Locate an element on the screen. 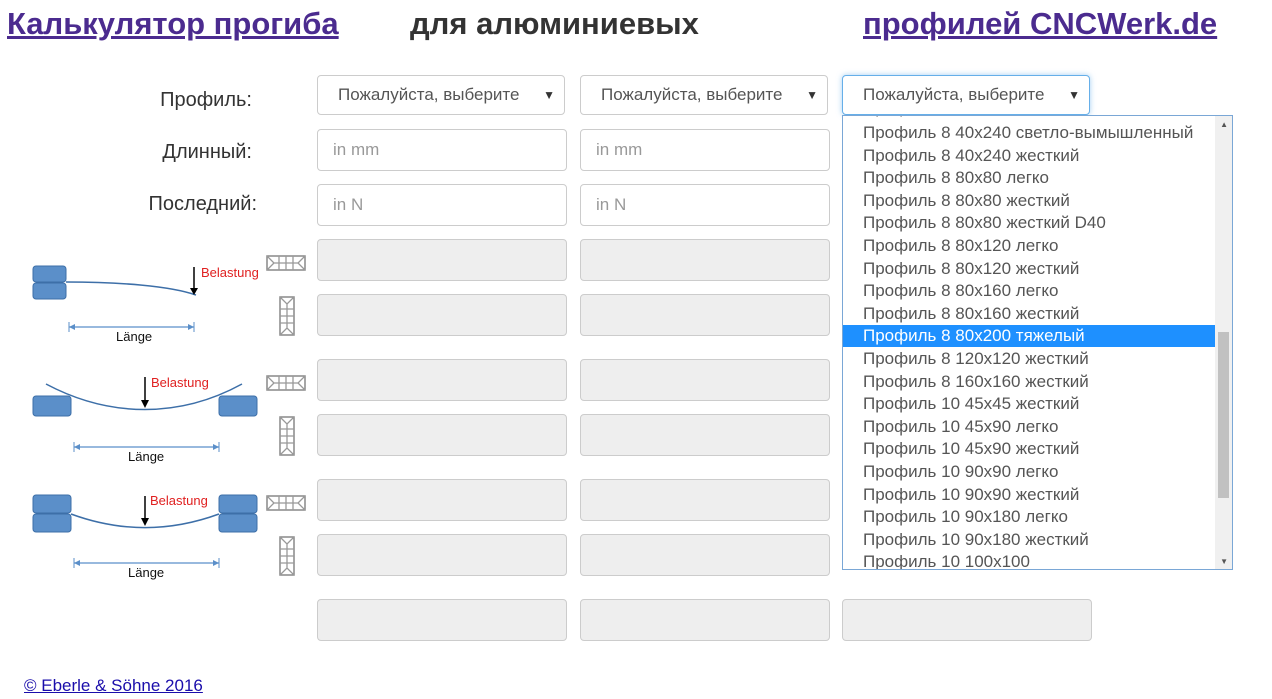 The width and height of the screenshot is (1272, 699). scroll-down-icon: ▼ is located at coordinates (1224, 561).